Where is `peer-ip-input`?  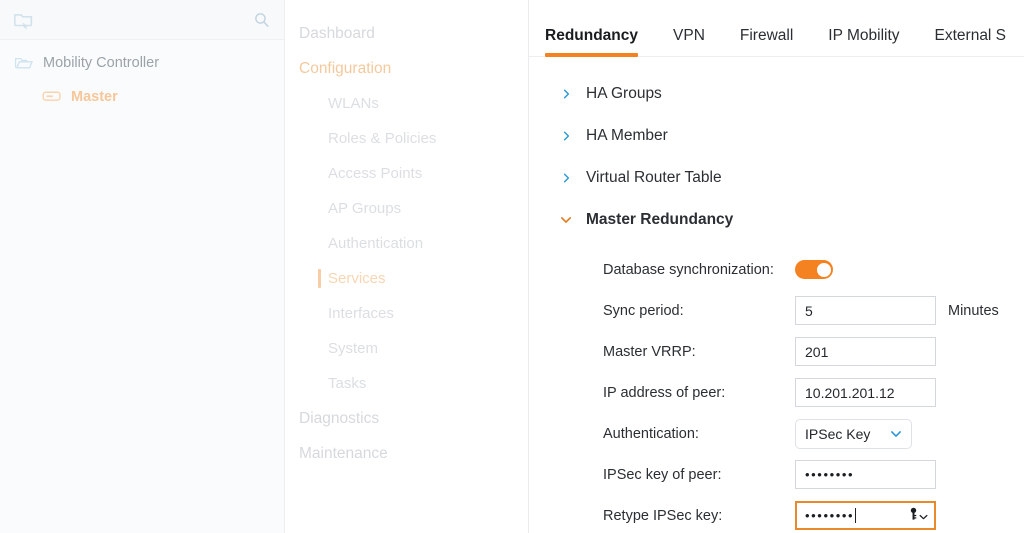 peer-ip-input is located at coordinates (865, 392).